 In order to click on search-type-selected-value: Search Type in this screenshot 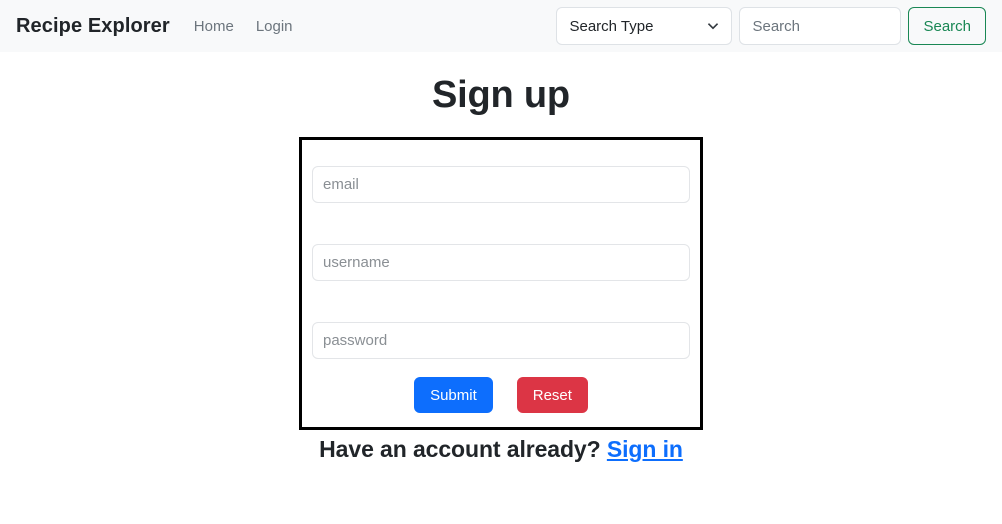, I will do `click(611, 26)`.